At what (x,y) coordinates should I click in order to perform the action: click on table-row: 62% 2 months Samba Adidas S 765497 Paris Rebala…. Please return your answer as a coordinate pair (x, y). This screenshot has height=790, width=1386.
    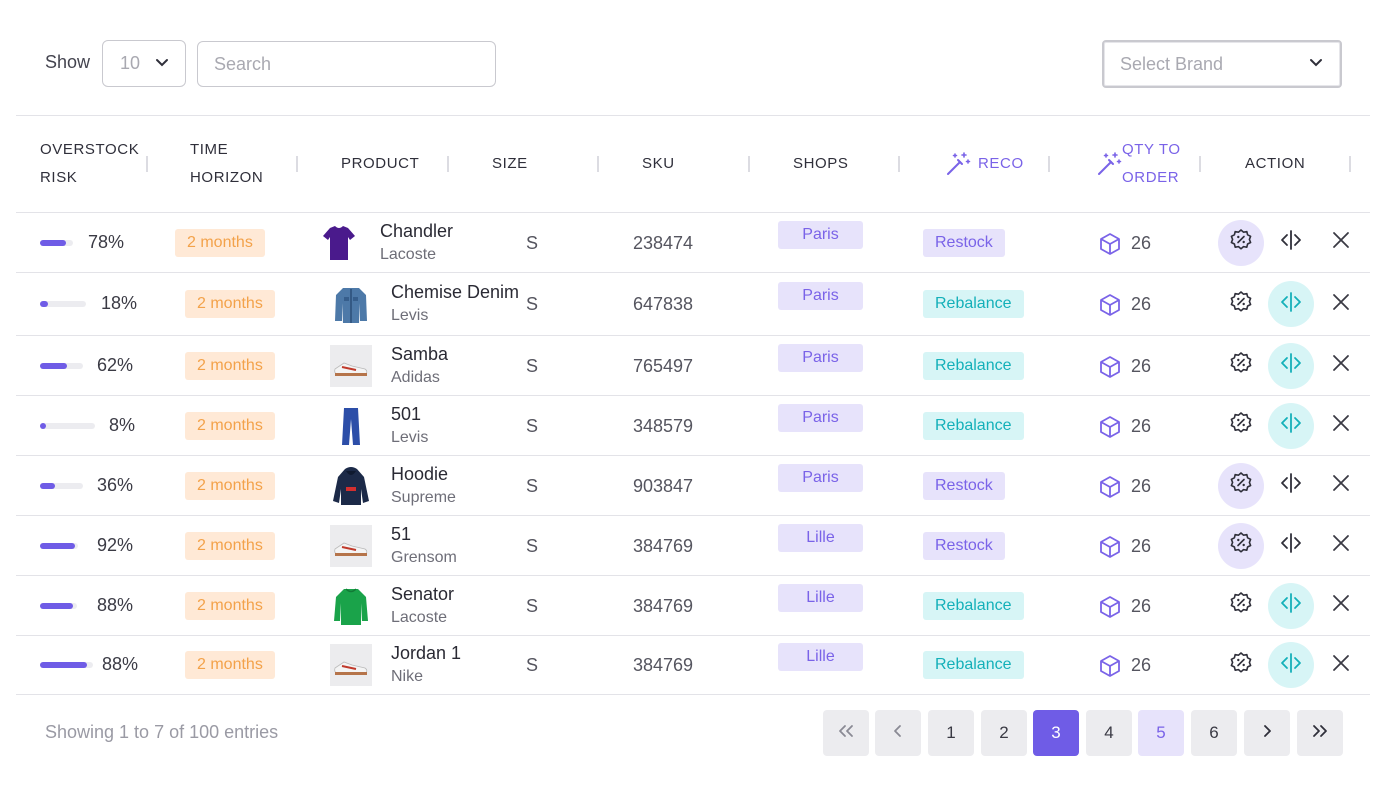
    Looking at the image, I should click on (693, 365).